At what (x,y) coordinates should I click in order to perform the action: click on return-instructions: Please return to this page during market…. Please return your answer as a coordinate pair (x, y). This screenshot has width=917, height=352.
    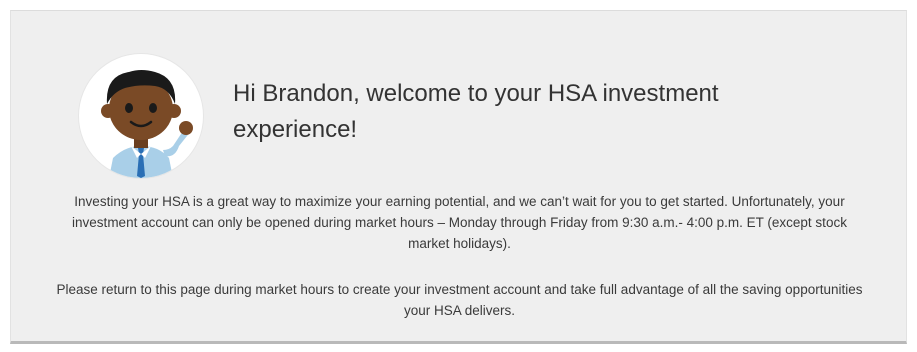
    Looking at the image, I should click on (459, 300).